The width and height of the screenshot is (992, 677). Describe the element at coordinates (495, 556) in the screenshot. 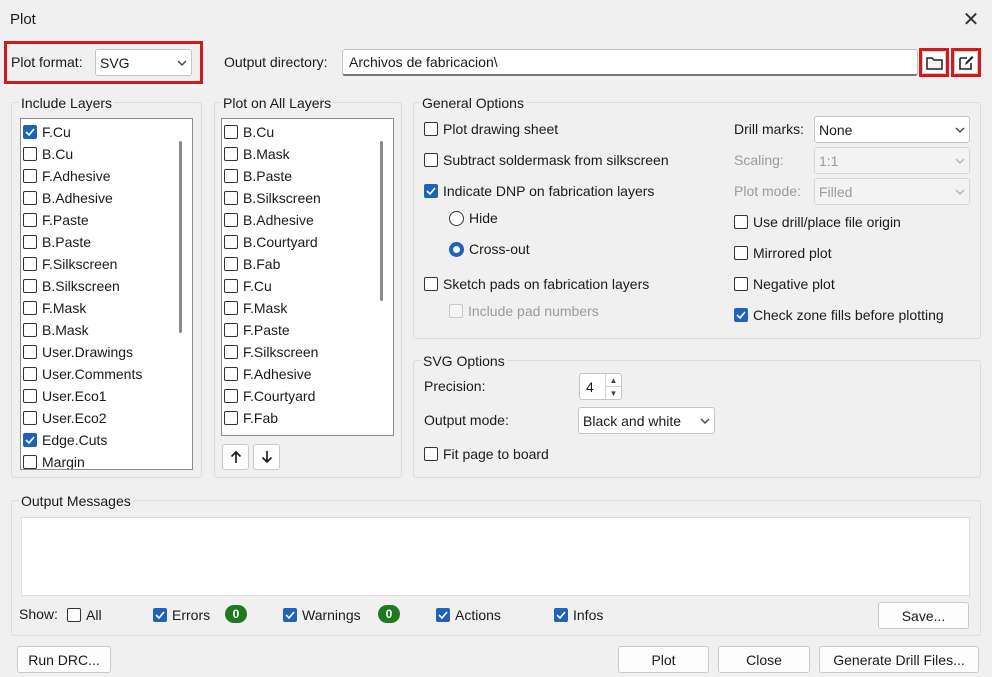

I see `output-messages-area` at that location.